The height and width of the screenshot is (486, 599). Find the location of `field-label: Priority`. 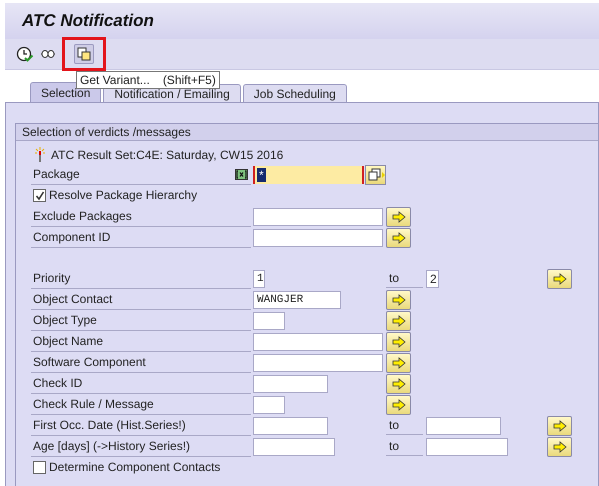

field-label: Priority is located at coordinates (51, 278).